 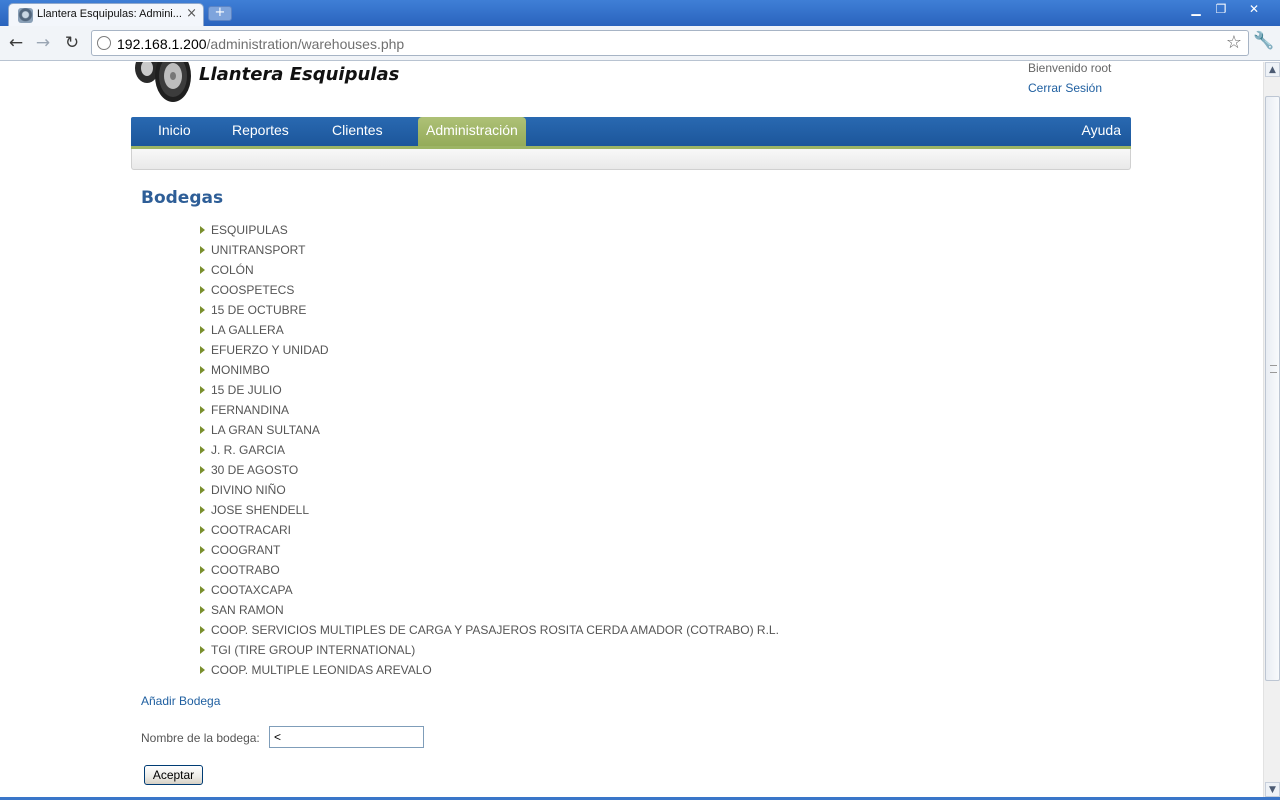 What do you see at coordinates (489, 310) in the screenshot?
I see `list-item: 15 DE OCTUBRE` at bounding box center [489, 310].